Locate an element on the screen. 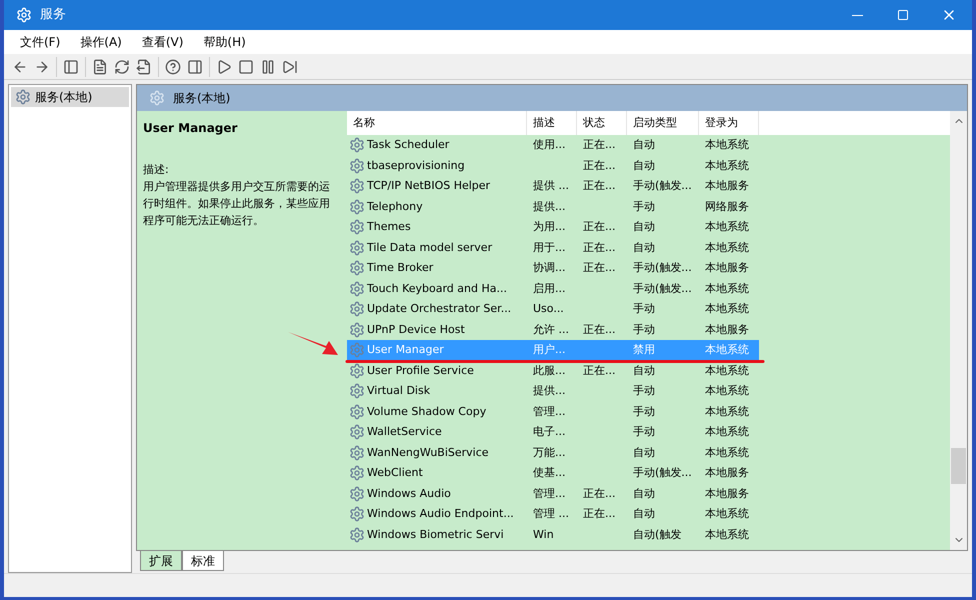 The width and height of the screenshot is (976, 600). back-icon is located at coordinates (20, 66).